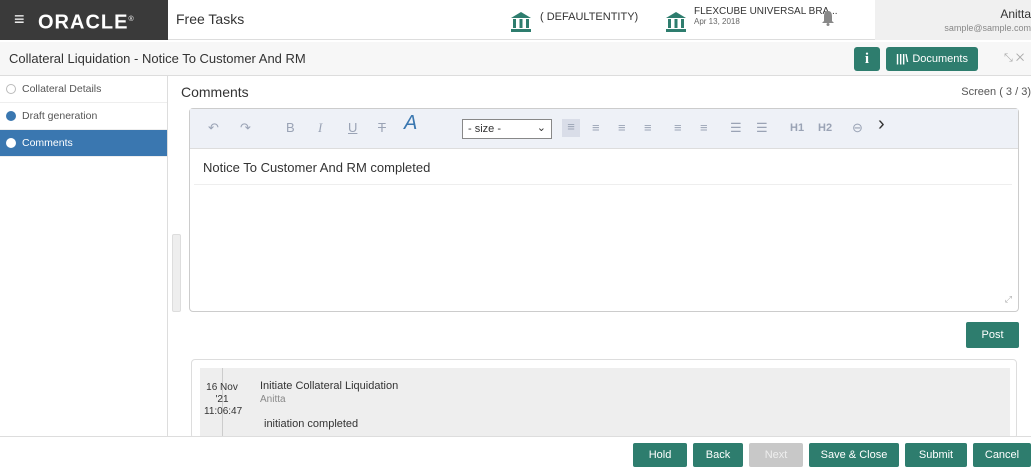 Image resolution: width=1031 pixels, height=467 pixels. Describe the element at coordinates (953, 20) in the screenshot. I see `user-profile: Anitta sample@sample.com` at that location.